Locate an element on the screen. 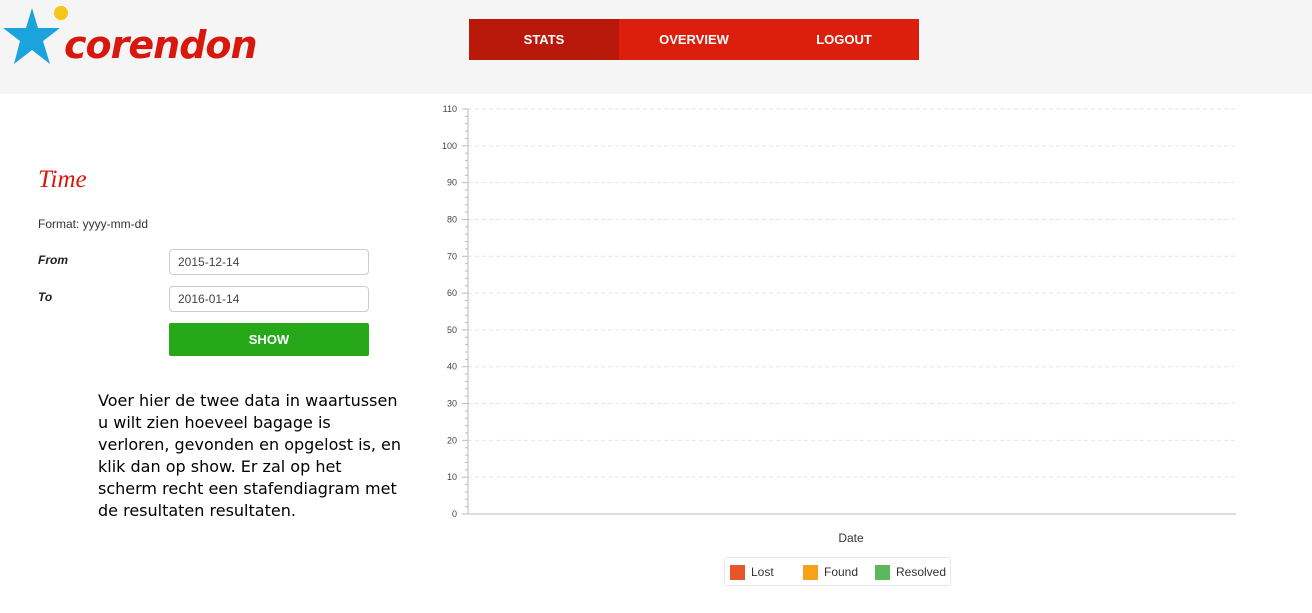  x-axis-label: Date is located at coordinates (851, 538).